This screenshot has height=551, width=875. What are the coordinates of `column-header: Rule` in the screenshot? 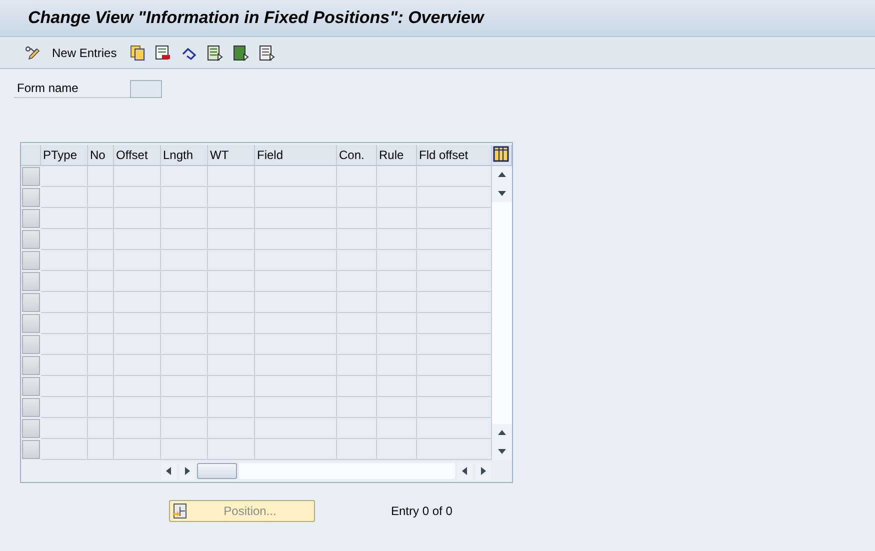 It's located at (397, 155).